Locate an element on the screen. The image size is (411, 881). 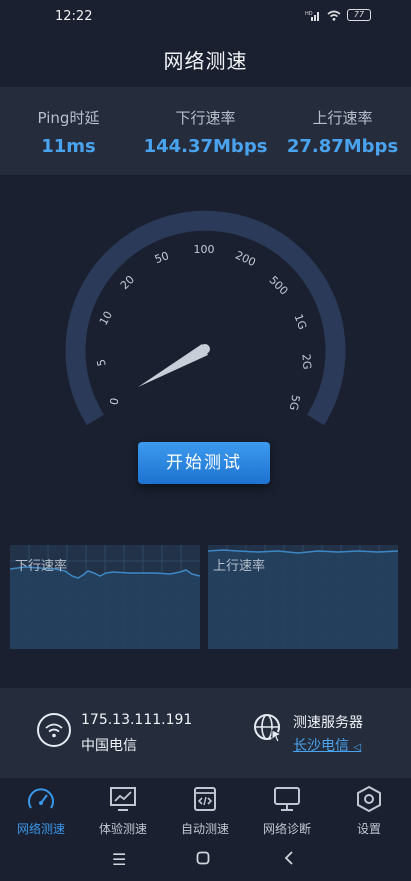
bottom-tab-bar: 网络测速 体验测速 自动测速 网络诊断 设置 is located at coordinates (205, 809).